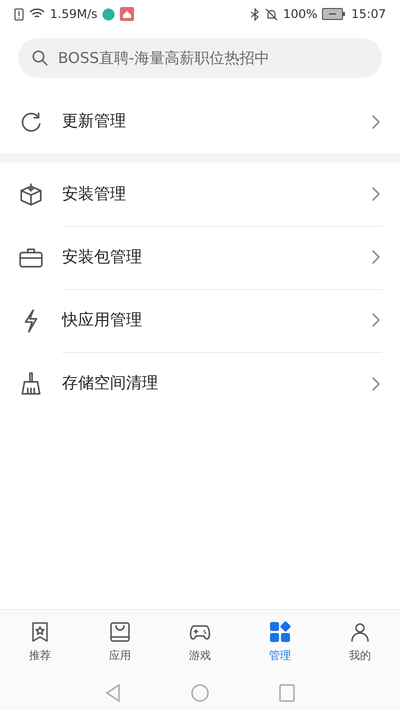 The height and width of the screenshot is (710, 400). What do you see at coordinates (74, 14) in the screenshot?
I see `network-speed: 1.59M/s` at bounding box center [74, 14].